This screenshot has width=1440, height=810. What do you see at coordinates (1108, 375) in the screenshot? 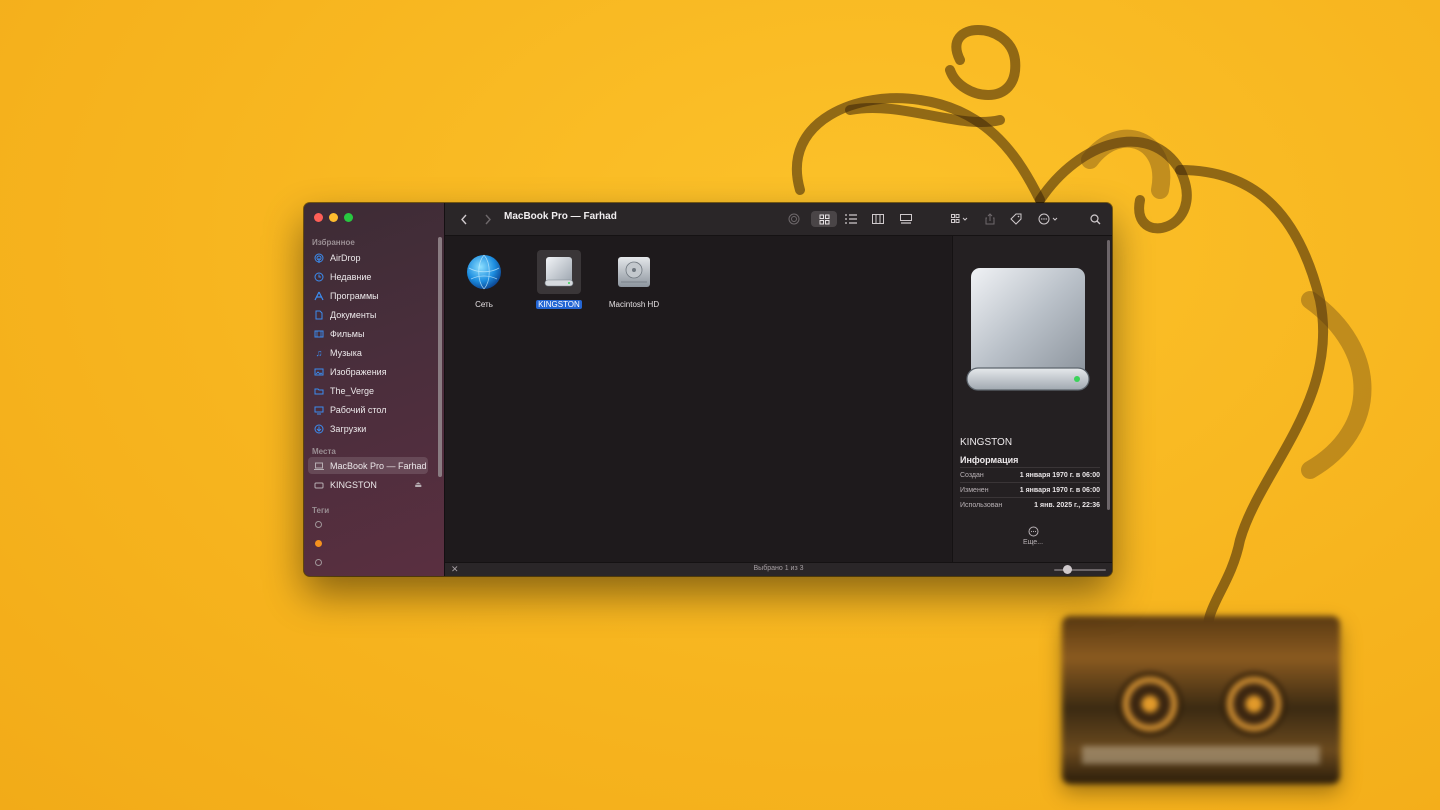
I see `preview-scrollbar` at bounding box center [1108, 375].